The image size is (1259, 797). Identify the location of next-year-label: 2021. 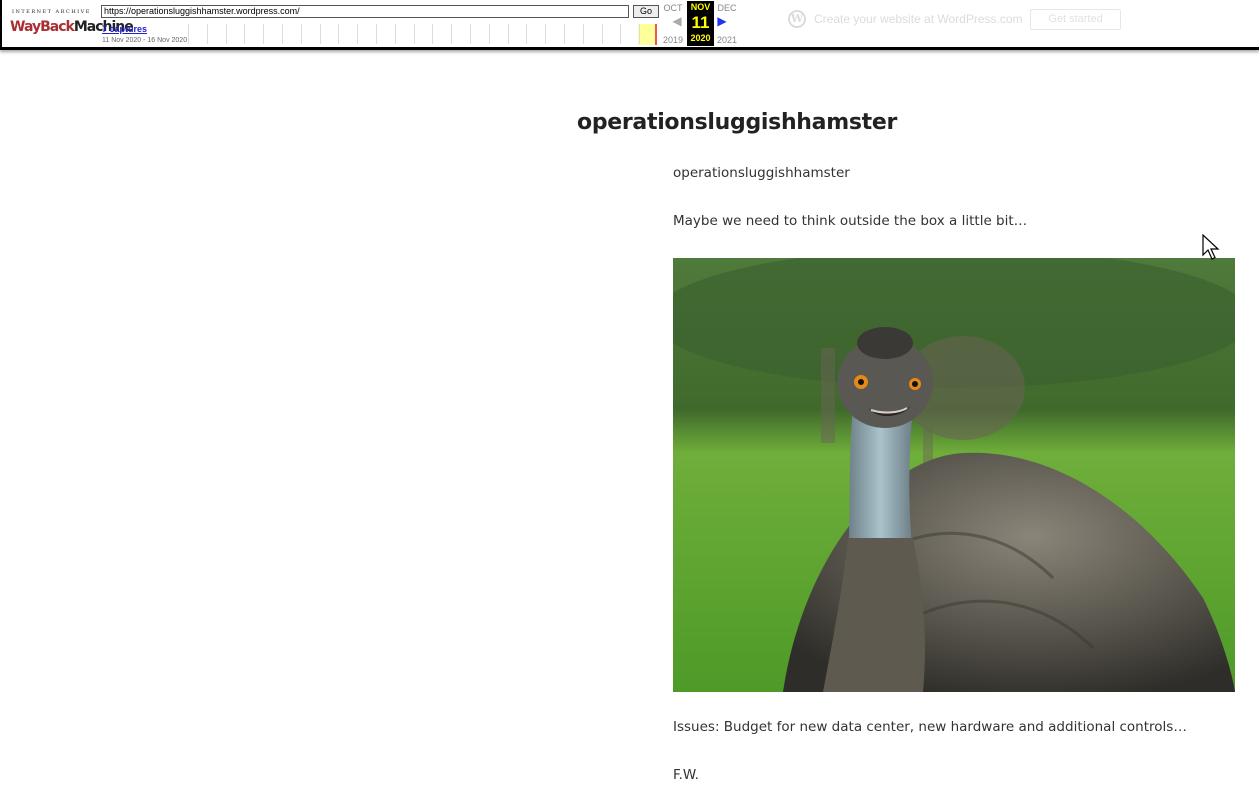
(727, 40).